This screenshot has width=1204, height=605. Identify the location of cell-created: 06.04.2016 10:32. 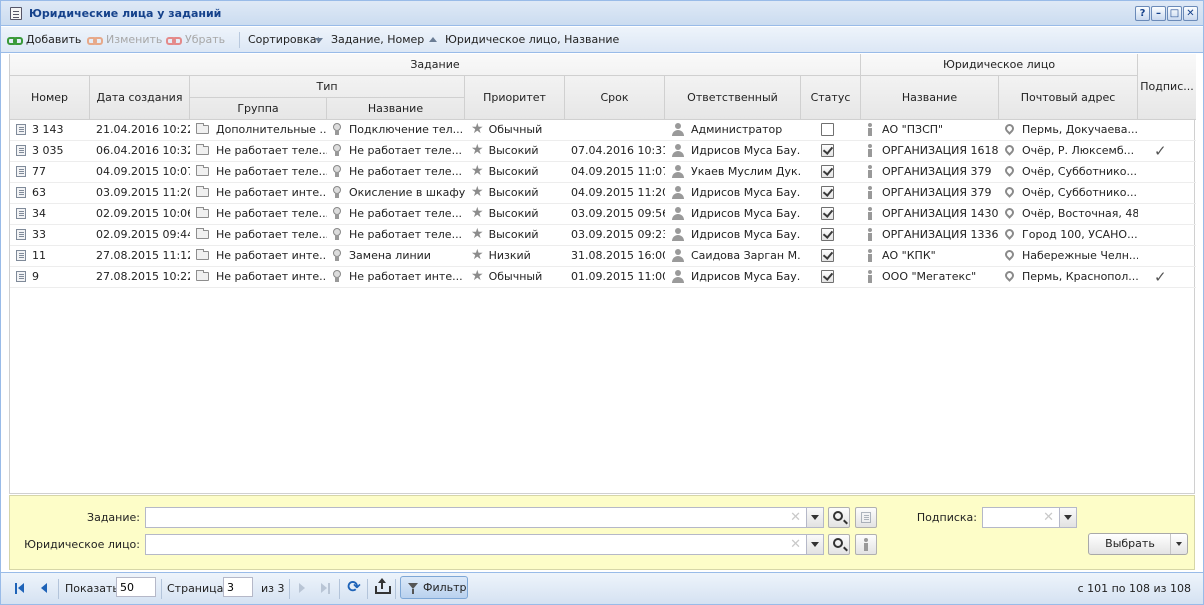
(140, 151).